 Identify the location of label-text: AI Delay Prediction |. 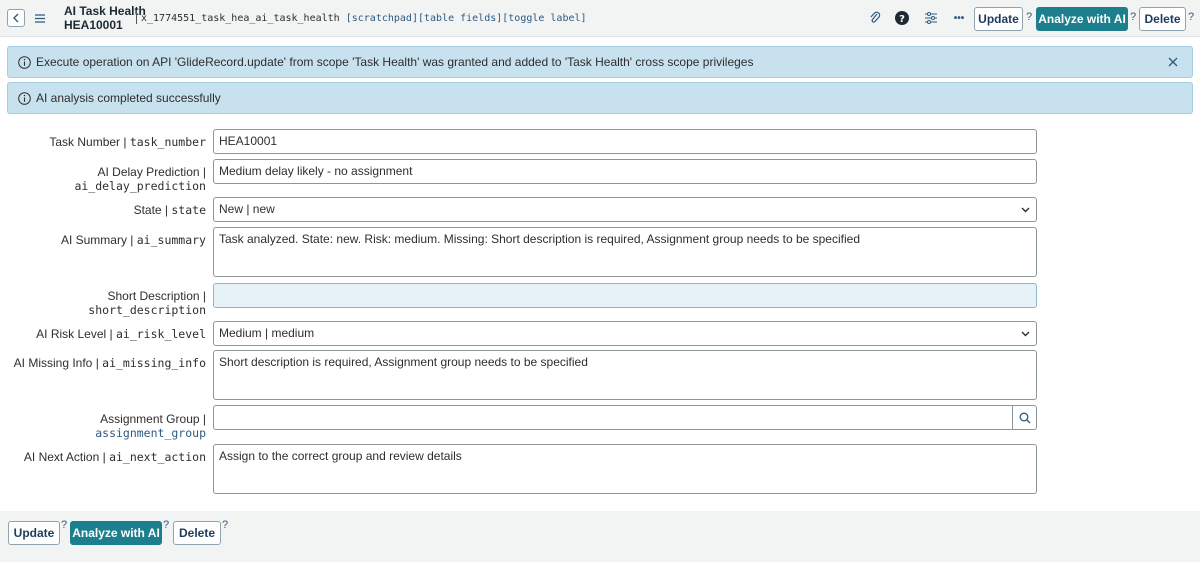
(152, 172).